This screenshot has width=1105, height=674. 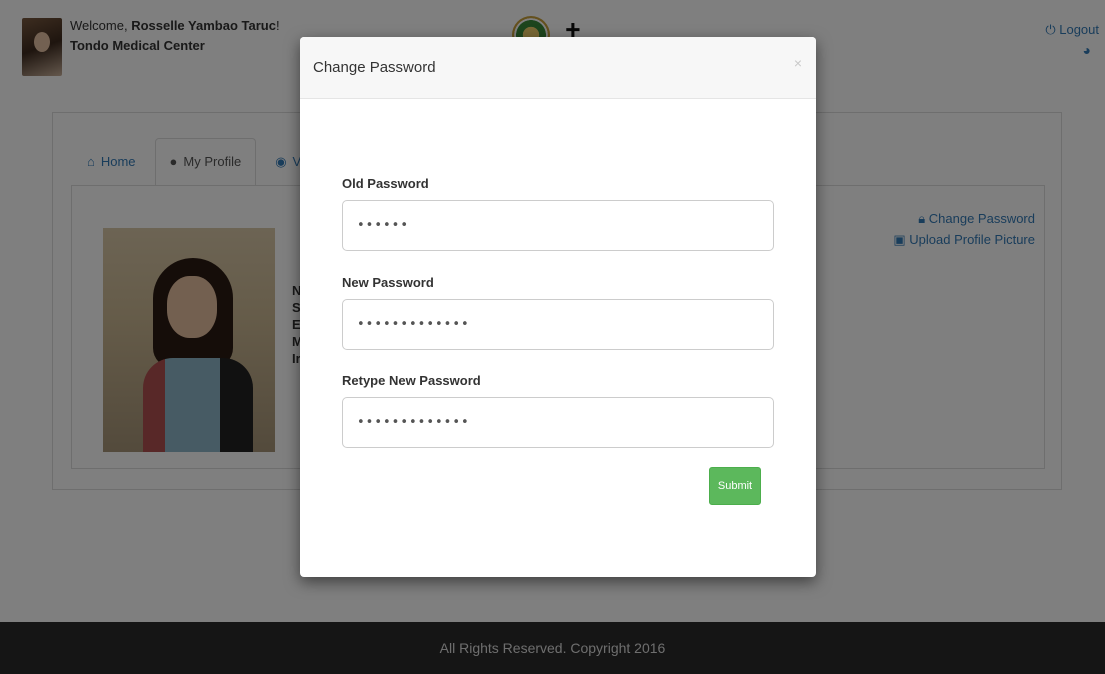 I want to click on submit-button: Submit, so click(x=735, y=486).